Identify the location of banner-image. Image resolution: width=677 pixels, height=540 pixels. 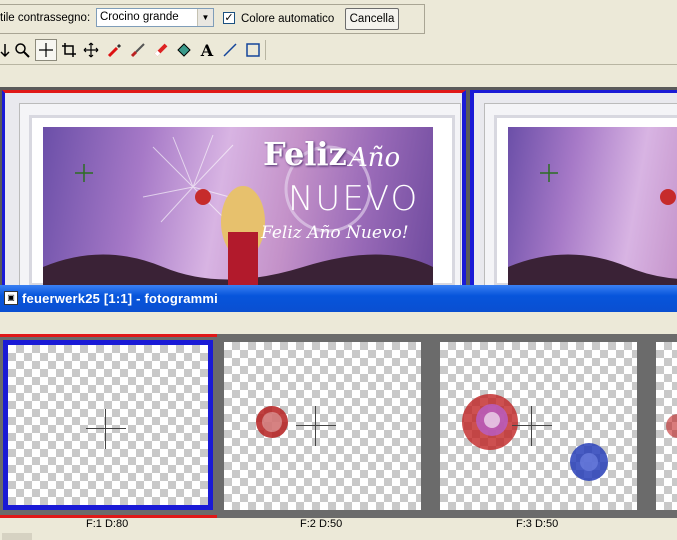
(592, 207).